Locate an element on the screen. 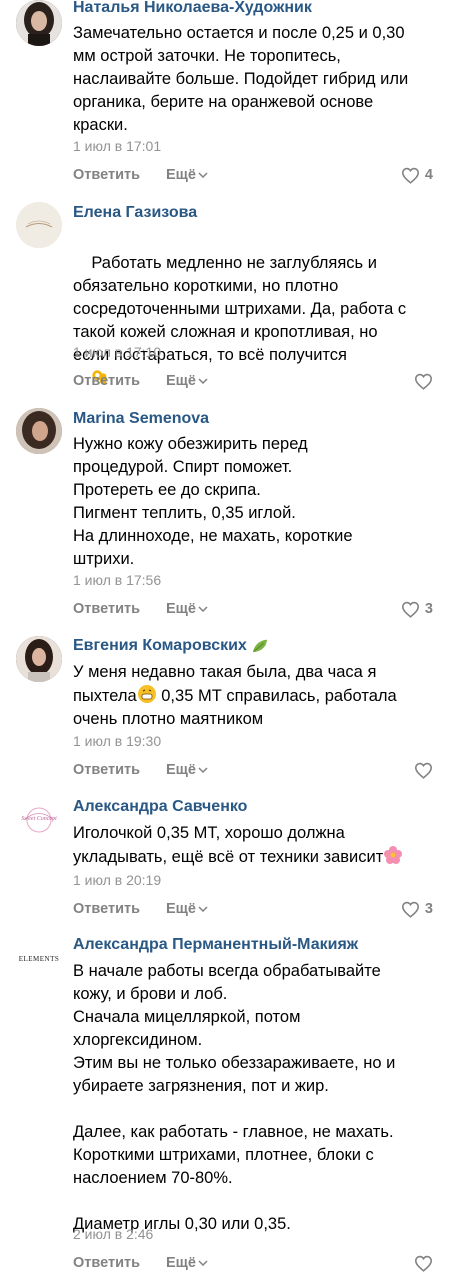  avatar-logo-text: Sweet Concept is located at coordinates (39, 819).